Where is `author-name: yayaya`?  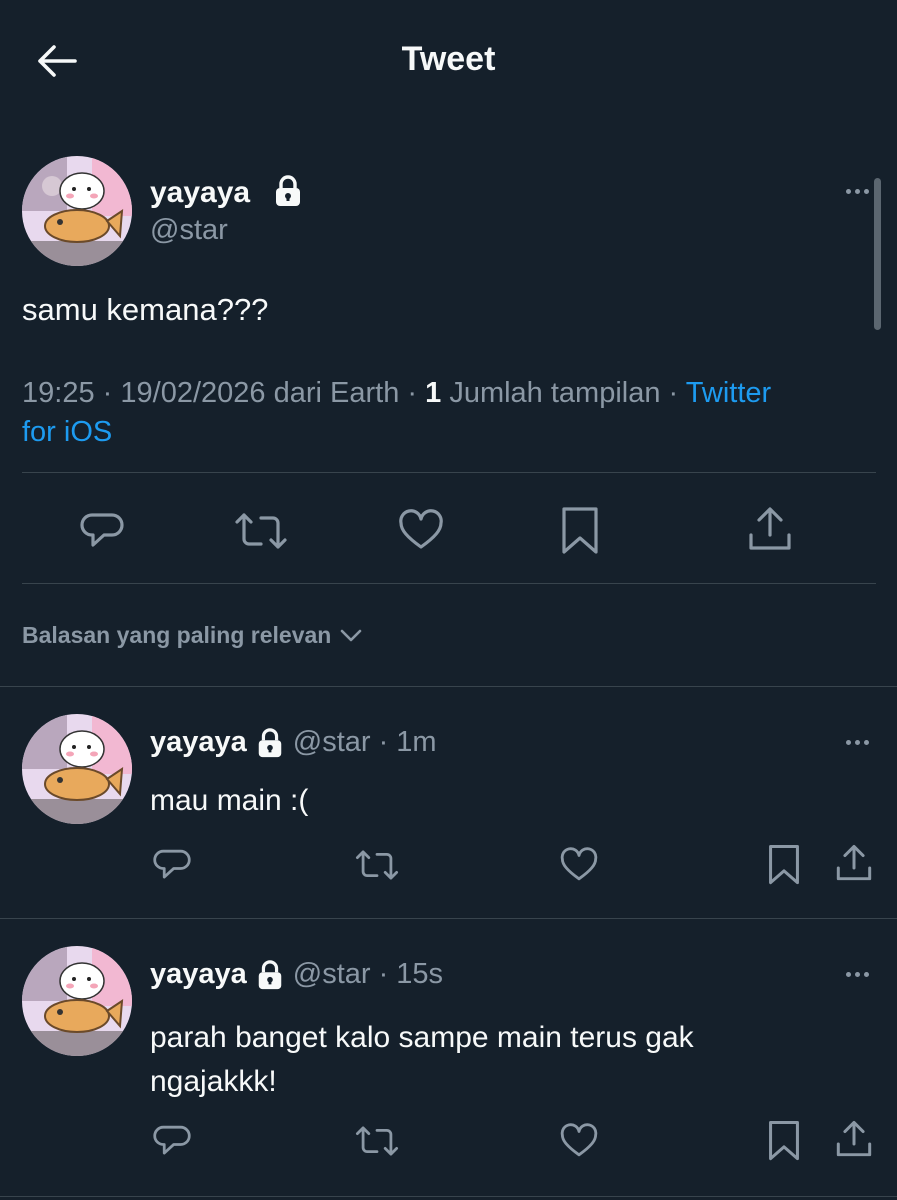 author-name: yayaya is located at coordinates (200, 193).